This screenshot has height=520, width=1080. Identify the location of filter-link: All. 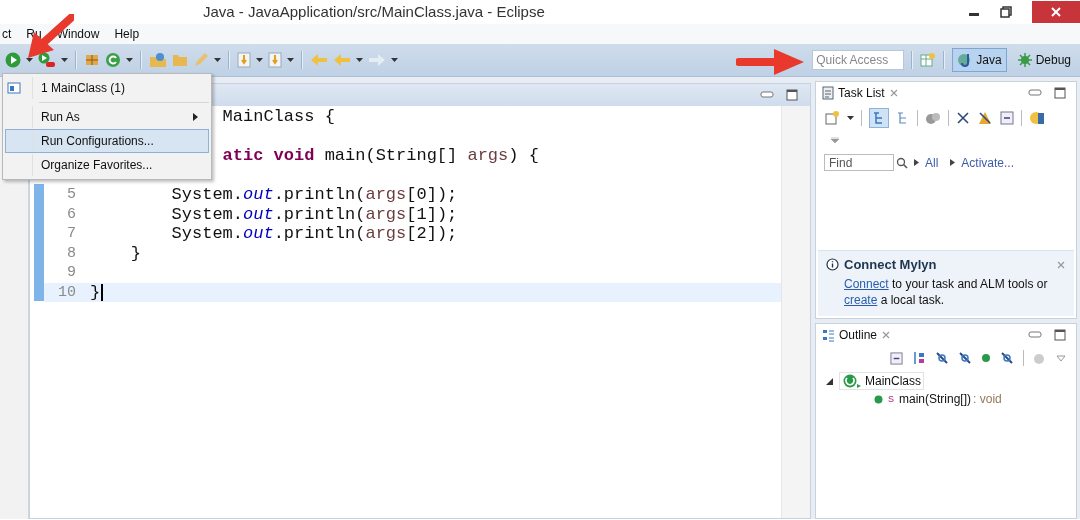
(932, 162).